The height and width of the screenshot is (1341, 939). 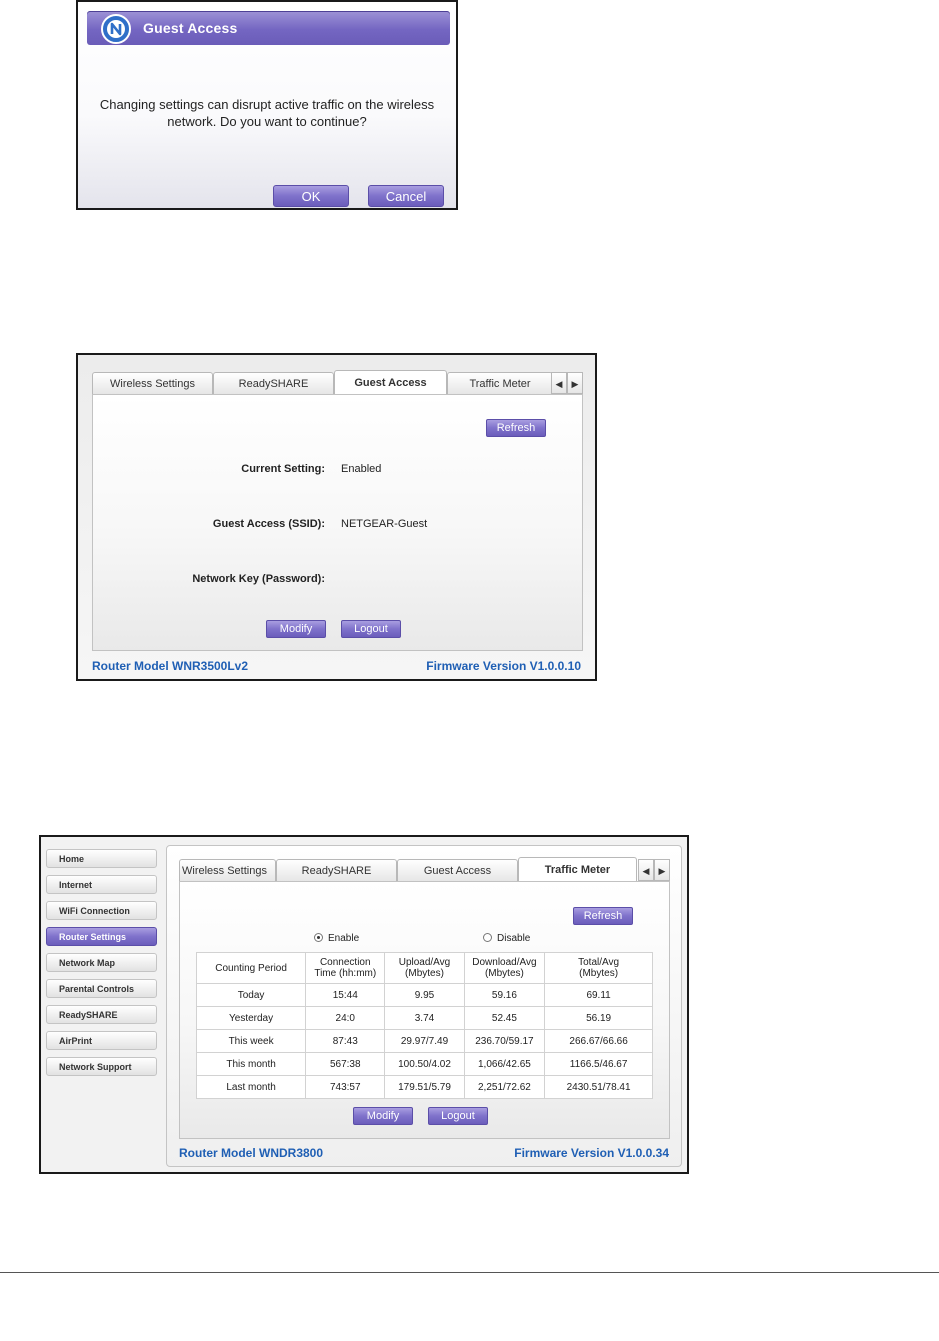 I want to click on sidebar-item-internet: Internet, so click(x=101, y=884).